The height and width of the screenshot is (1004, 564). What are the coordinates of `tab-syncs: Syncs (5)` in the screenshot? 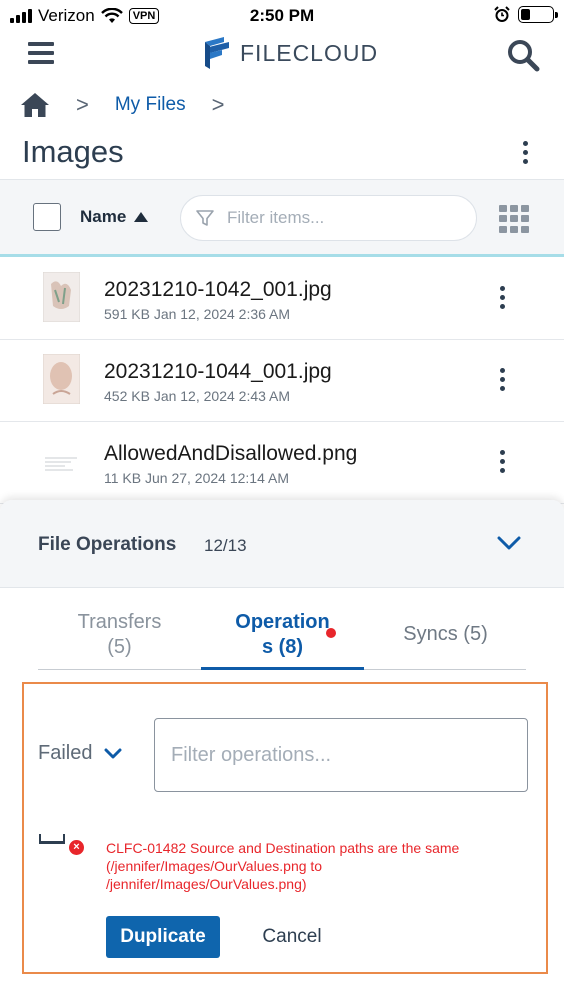 It's located at (445, 639).